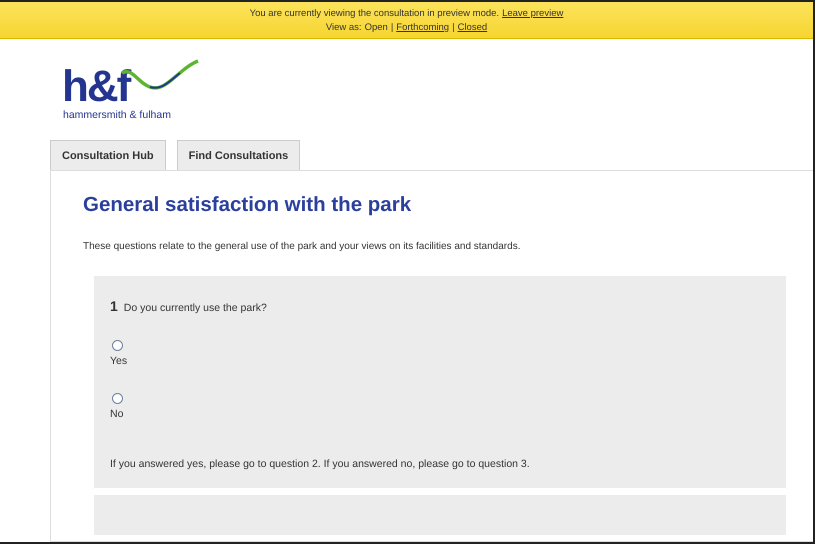  Describe the element at coordinates (302, 246) in the screenshot. I see `page-intro: These questions relate to the general use of the park and your views on its facilities and standards.` at that location.